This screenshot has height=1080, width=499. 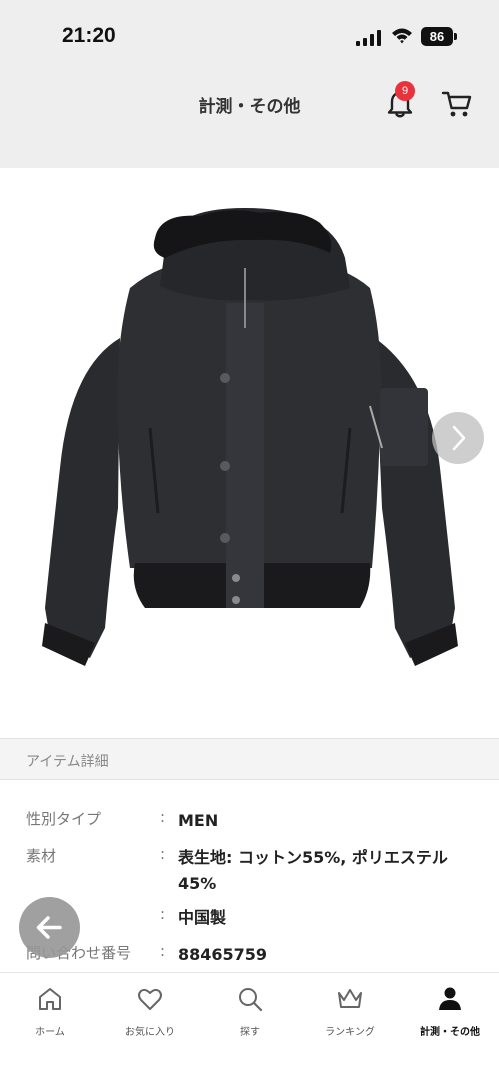 What do you see at coordinates (89, 35) in the screenshot?
I see `status-time: 21:20` at bounding box center [89, 35].